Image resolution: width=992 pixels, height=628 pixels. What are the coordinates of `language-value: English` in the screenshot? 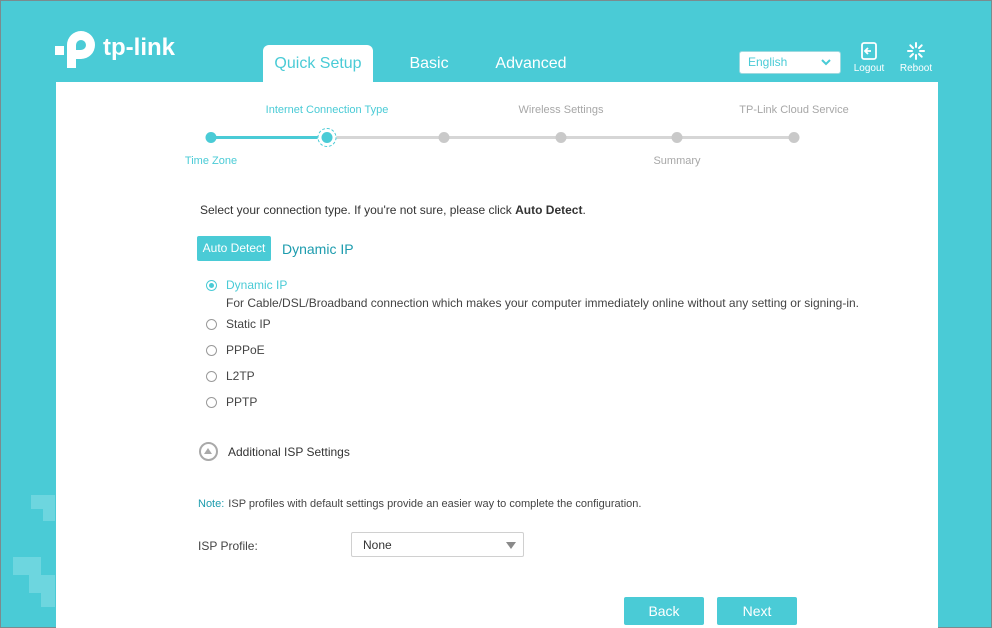 It's located at (768, 62).